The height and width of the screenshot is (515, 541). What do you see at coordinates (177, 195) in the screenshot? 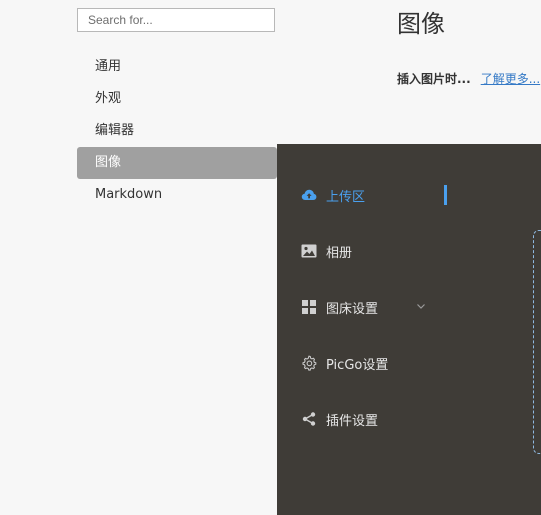
I see `sidebar-item-markdown: Markdown` at bounding box center [177, 195].